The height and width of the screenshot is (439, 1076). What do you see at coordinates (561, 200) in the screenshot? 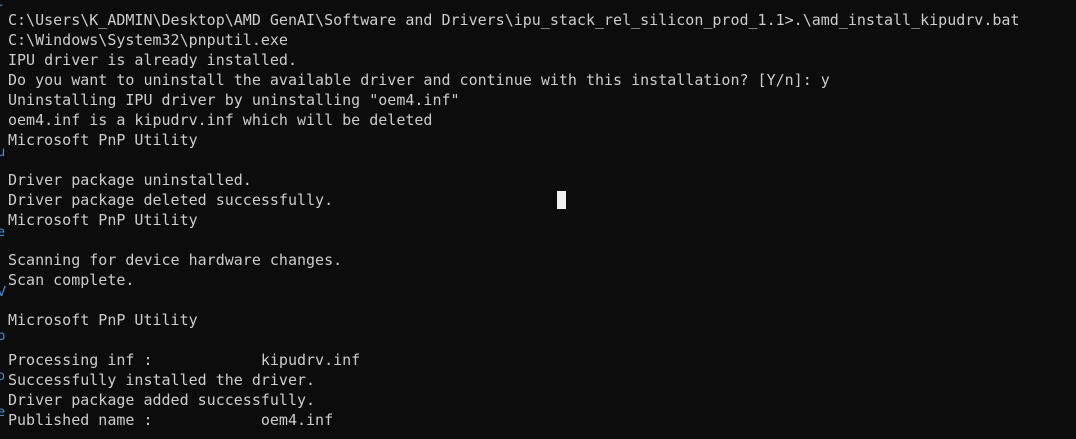
I see `text-cursor` at bounding box center [561, 200].